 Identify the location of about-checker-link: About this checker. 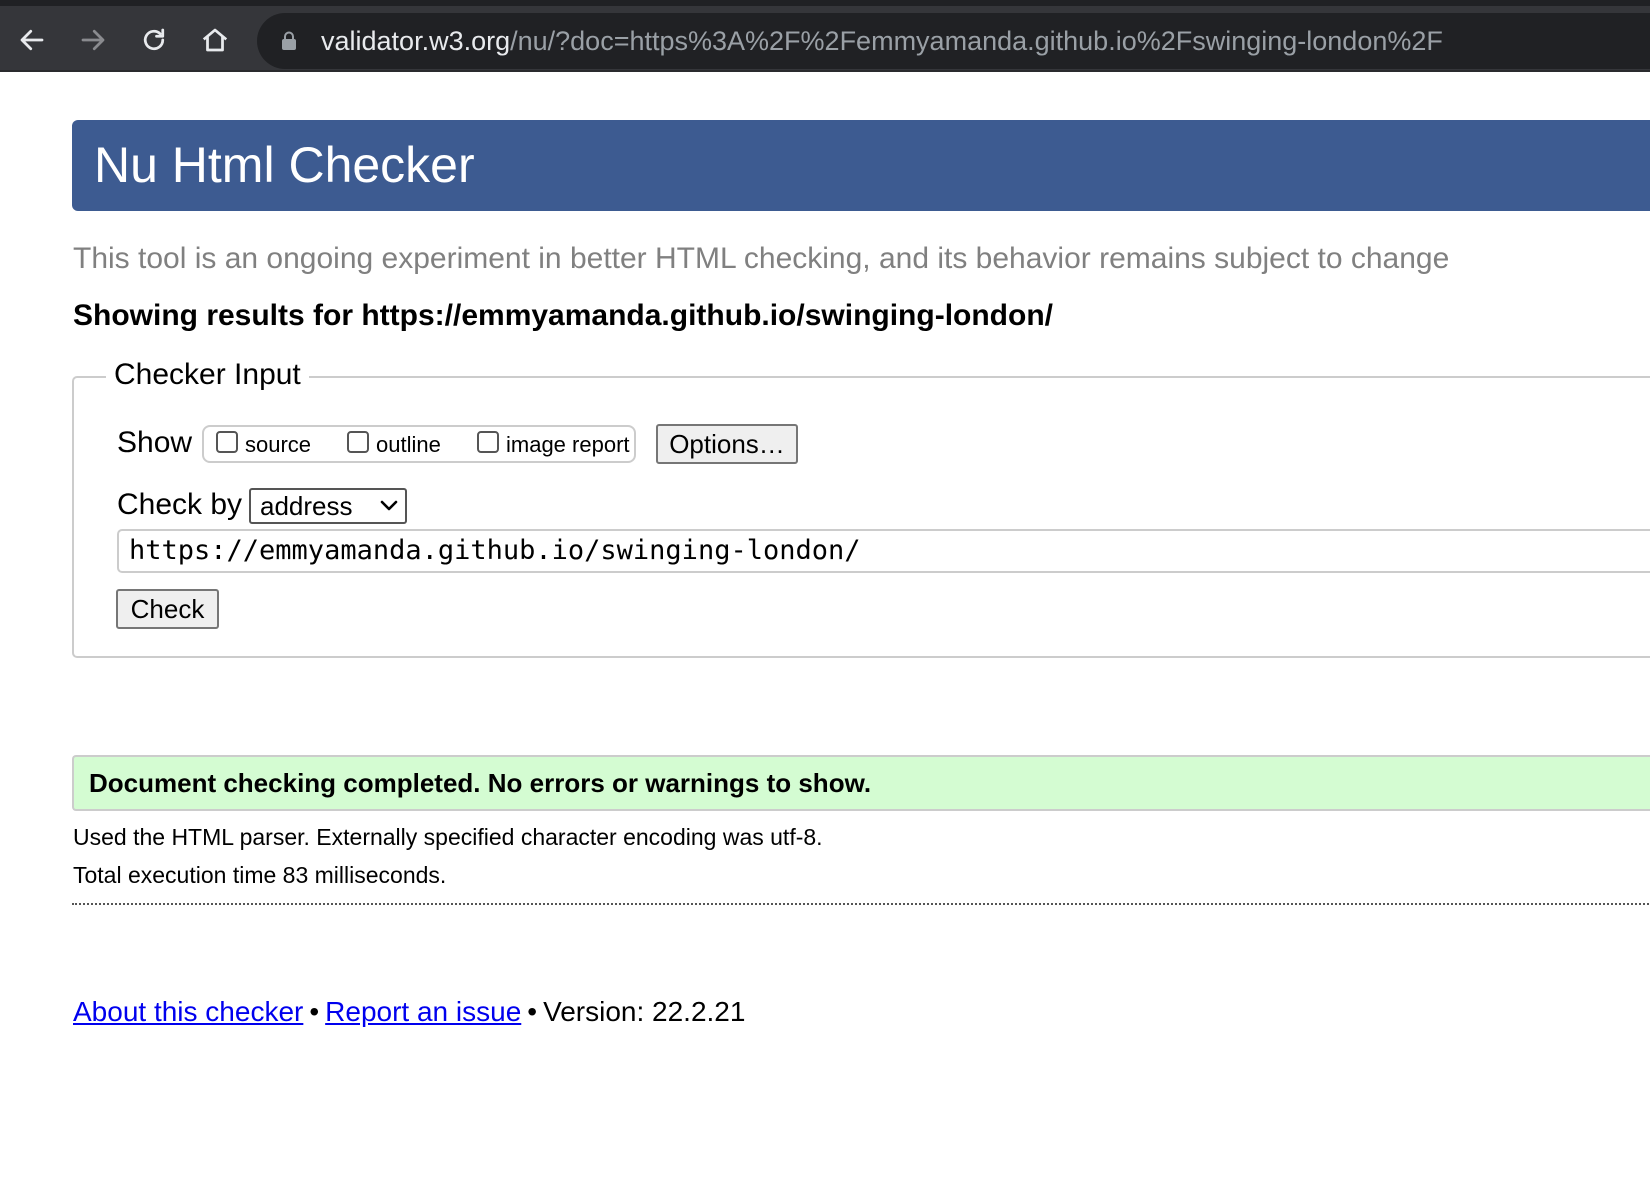
(188, 1011).